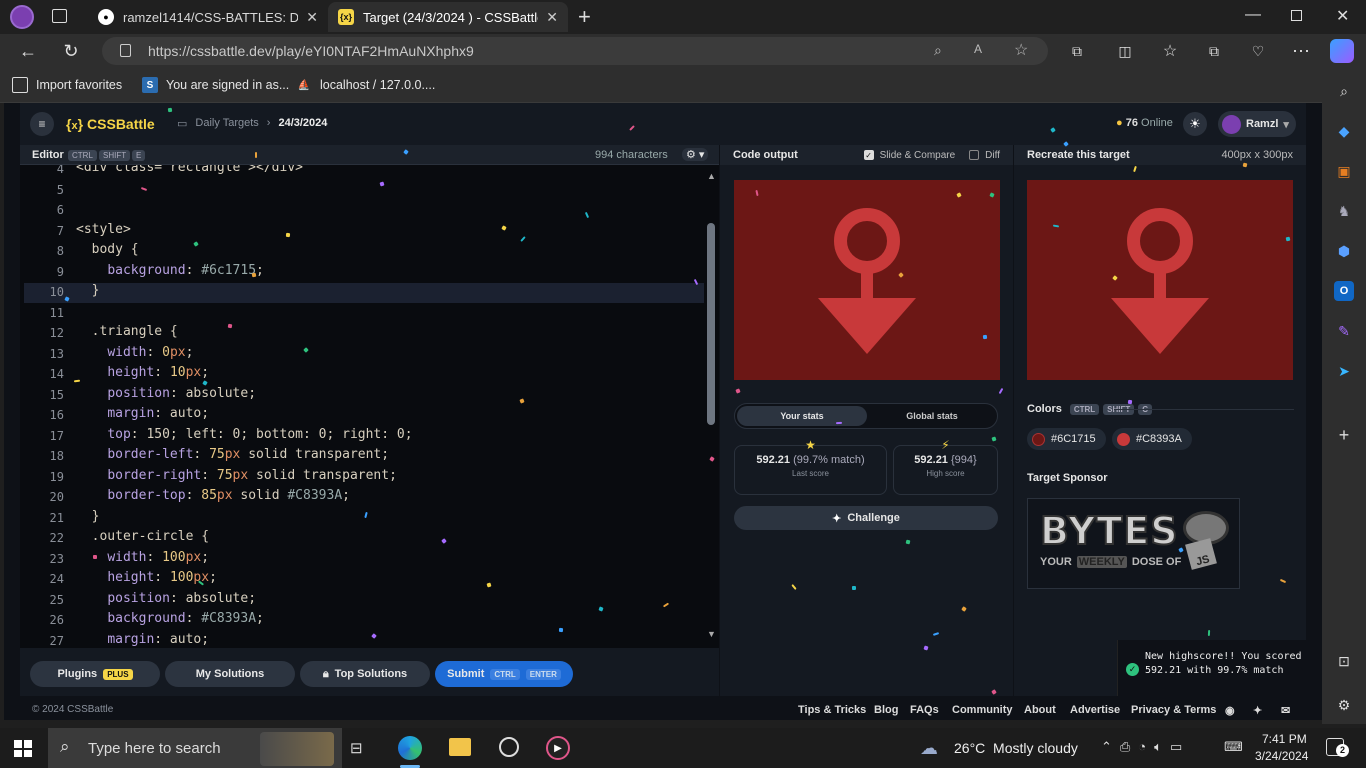 This screenshot has width=1366, height=768. I want to click on code-line: body {, so click(107, 249).